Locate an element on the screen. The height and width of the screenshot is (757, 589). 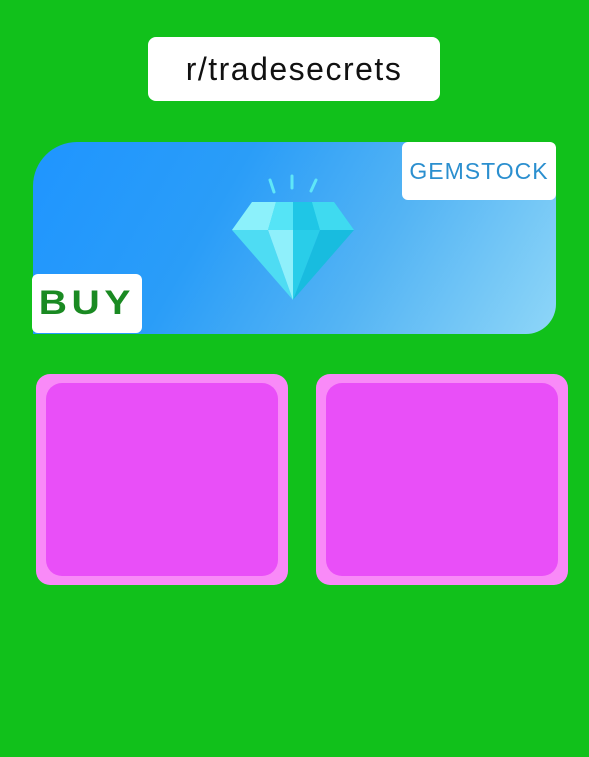
subreddit-title: r/tradesecrets is located at coordinates (294, 68).